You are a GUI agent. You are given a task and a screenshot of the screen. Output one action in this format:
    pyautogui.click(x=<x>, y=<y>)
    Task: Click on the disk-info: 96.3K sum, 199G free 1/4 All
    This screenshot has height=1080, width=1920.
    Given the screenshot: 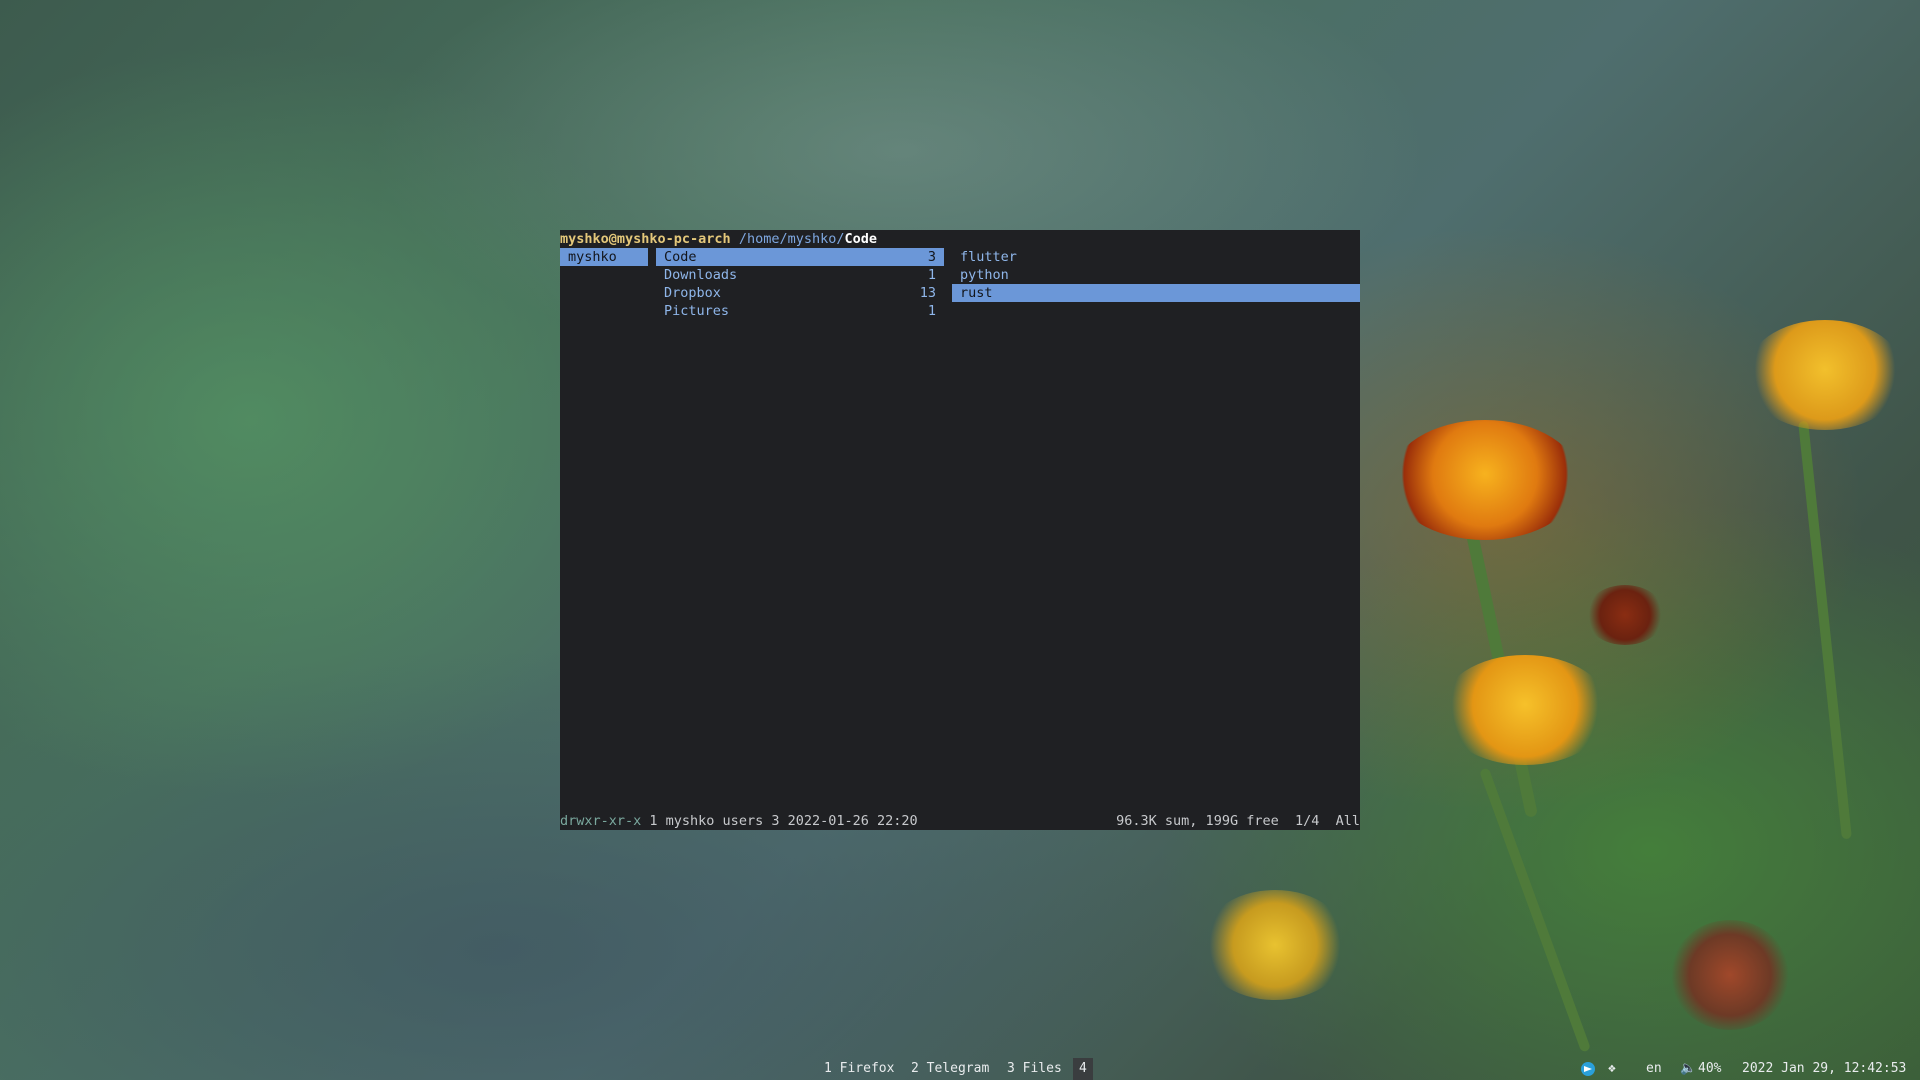 What is the action you would take?
    pyautogui.click(x=1238, y=821)
    